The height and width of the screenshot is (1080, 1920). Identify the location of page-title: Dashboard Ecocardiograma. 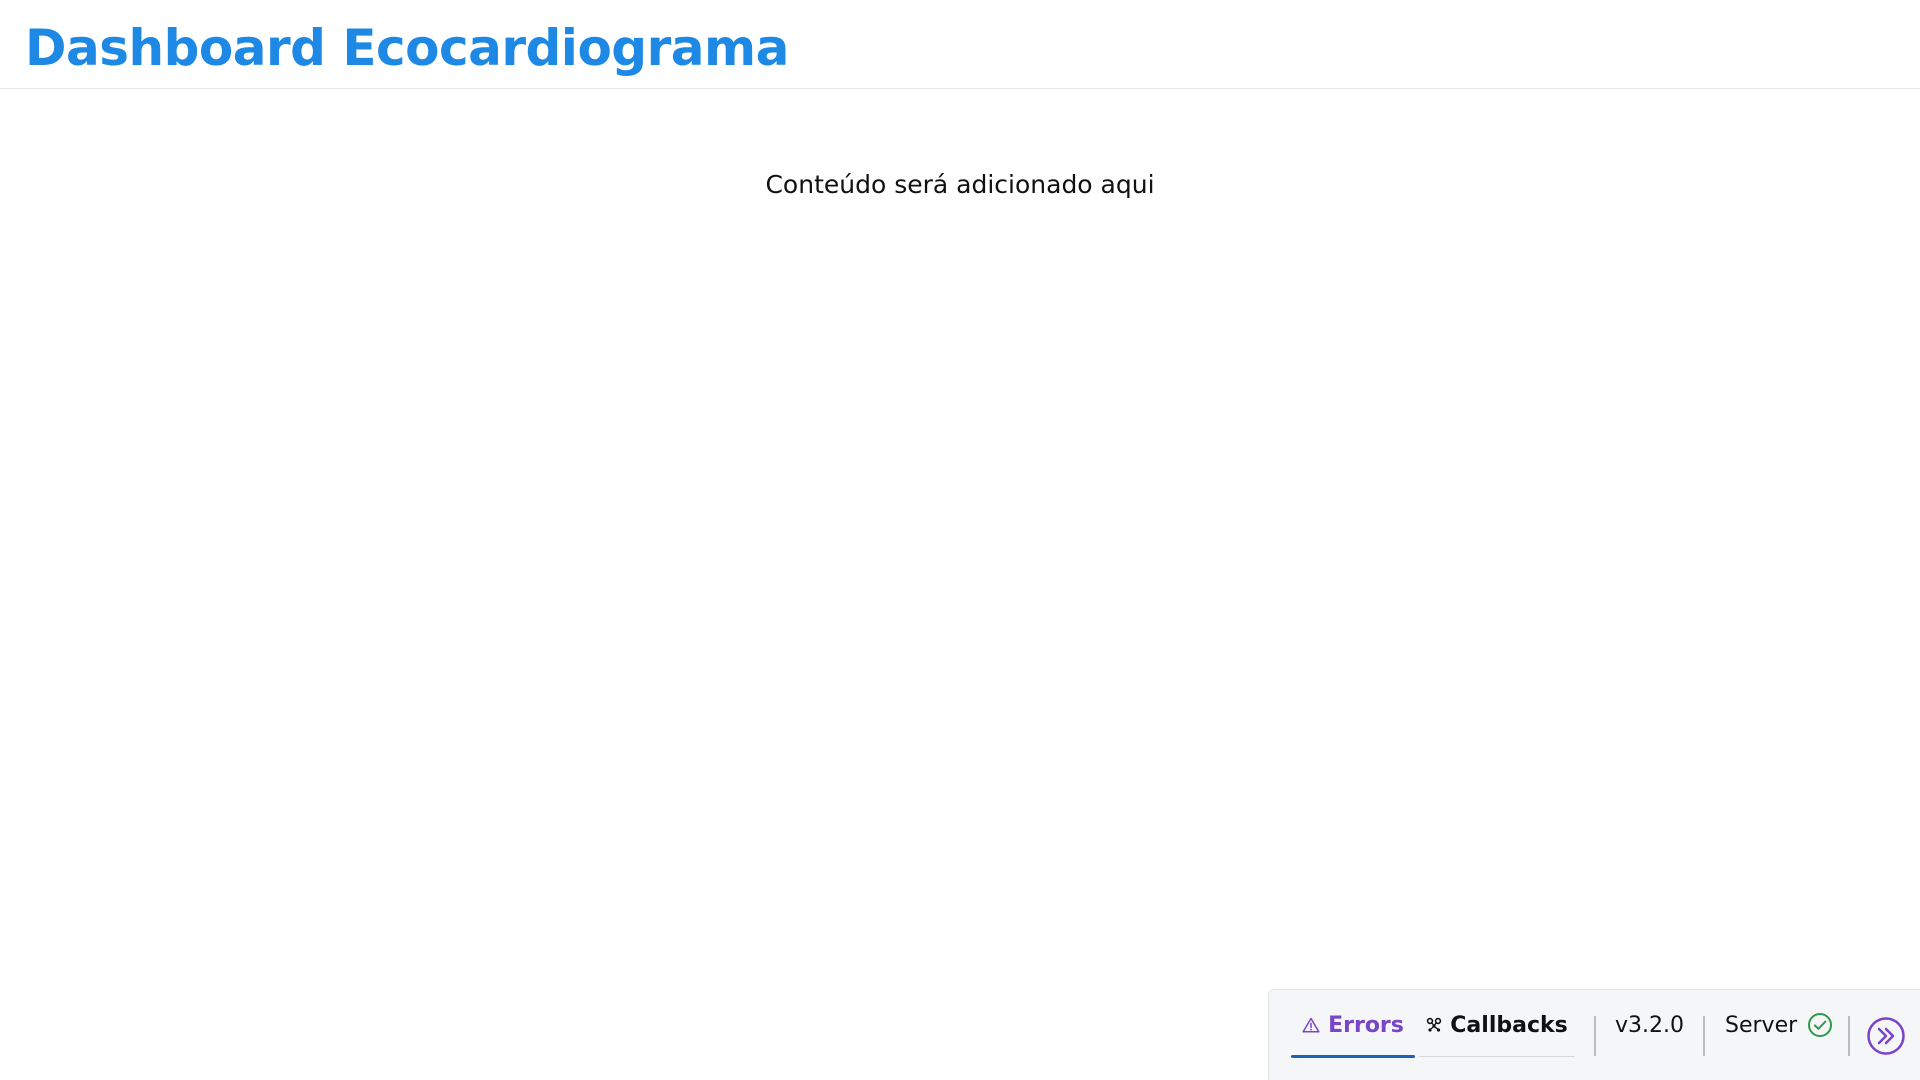
(407, 48).